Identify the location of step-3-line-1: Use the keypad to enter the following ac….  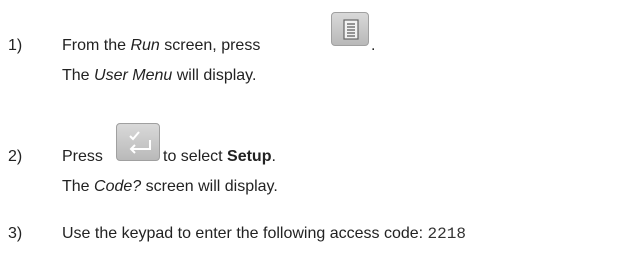
(264, 234).